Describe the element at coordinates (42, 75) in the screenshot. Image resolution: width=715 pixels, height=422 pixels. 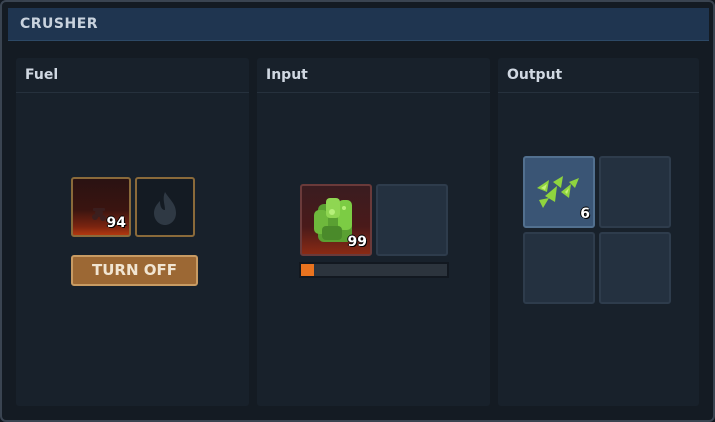
I see `fuel-panel-title: Fuel` at that location.